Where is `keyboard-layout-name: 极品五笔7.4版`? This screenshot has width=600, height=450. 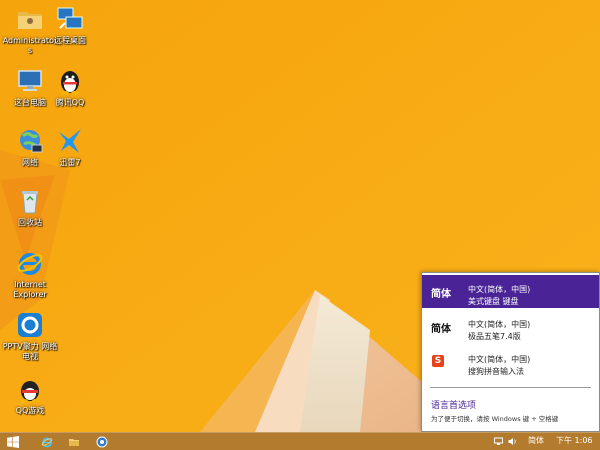 keyboard-layout-name: 极品五笔7.4版 is located at coordinates (494, 336).